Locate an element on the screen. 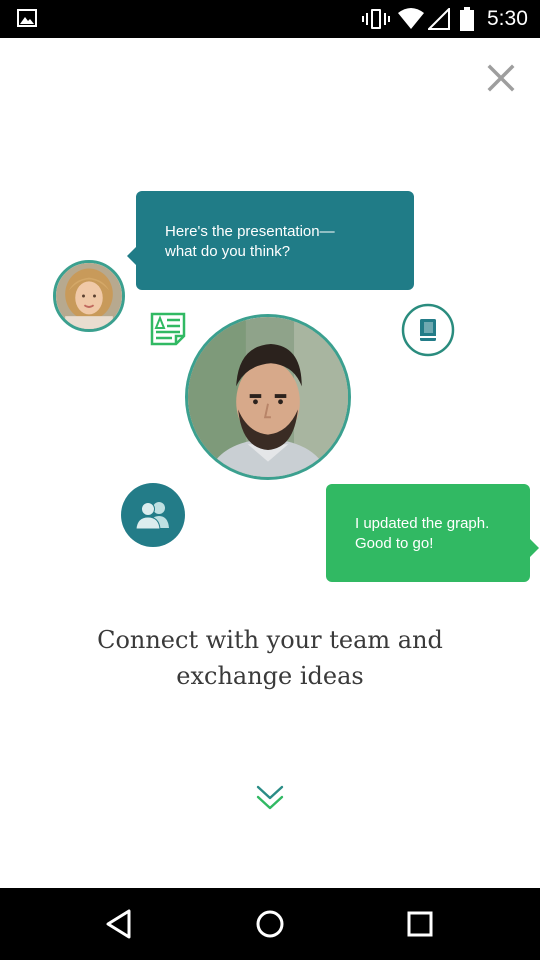 The width and height of the screenshot is (540, 960). page-title-line: Connect with your team and is located at coordinates (270, 640).